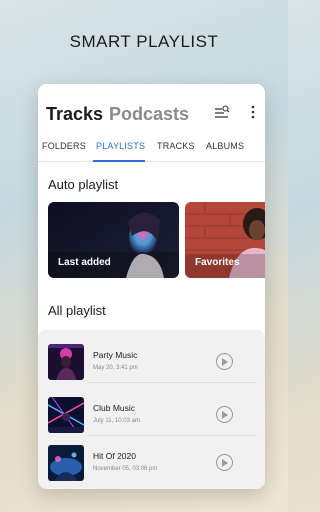 This screenshot has width=320, height=512. Describe the element at coordinates (84, 262) in the screenshot. I see `card-label: Last added` at that location.